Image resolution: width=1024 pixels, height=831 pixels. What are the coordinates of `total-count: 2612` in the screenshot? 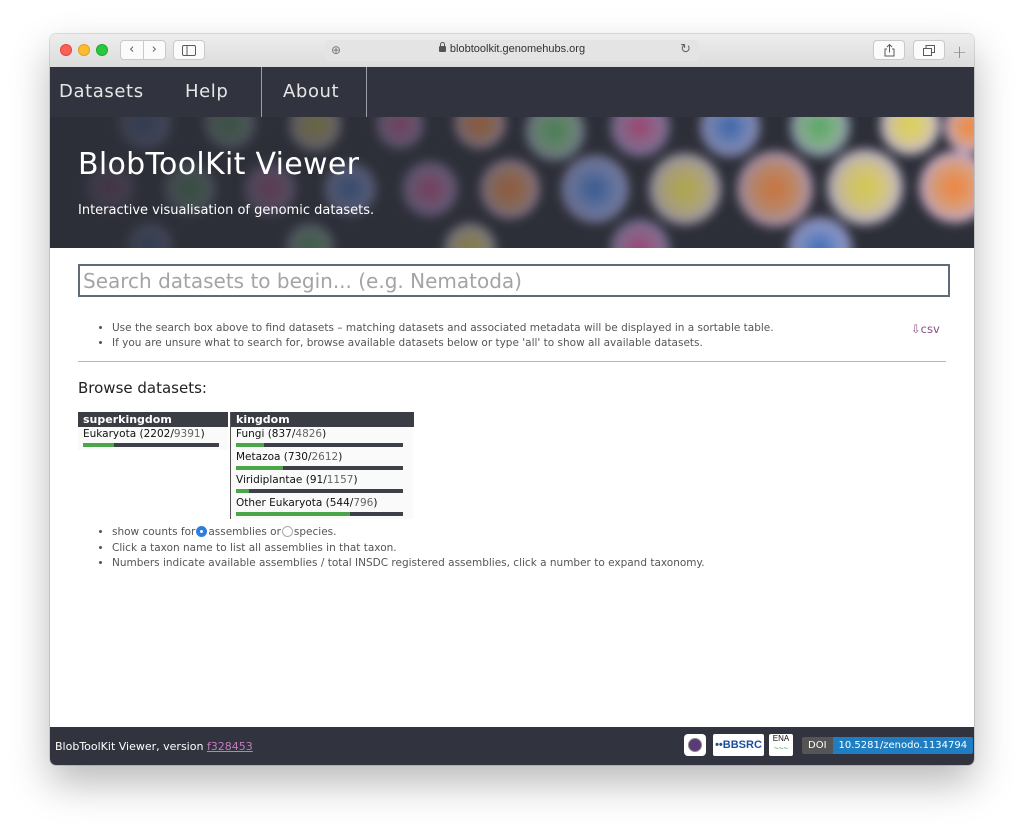 It's located at (324, 457).